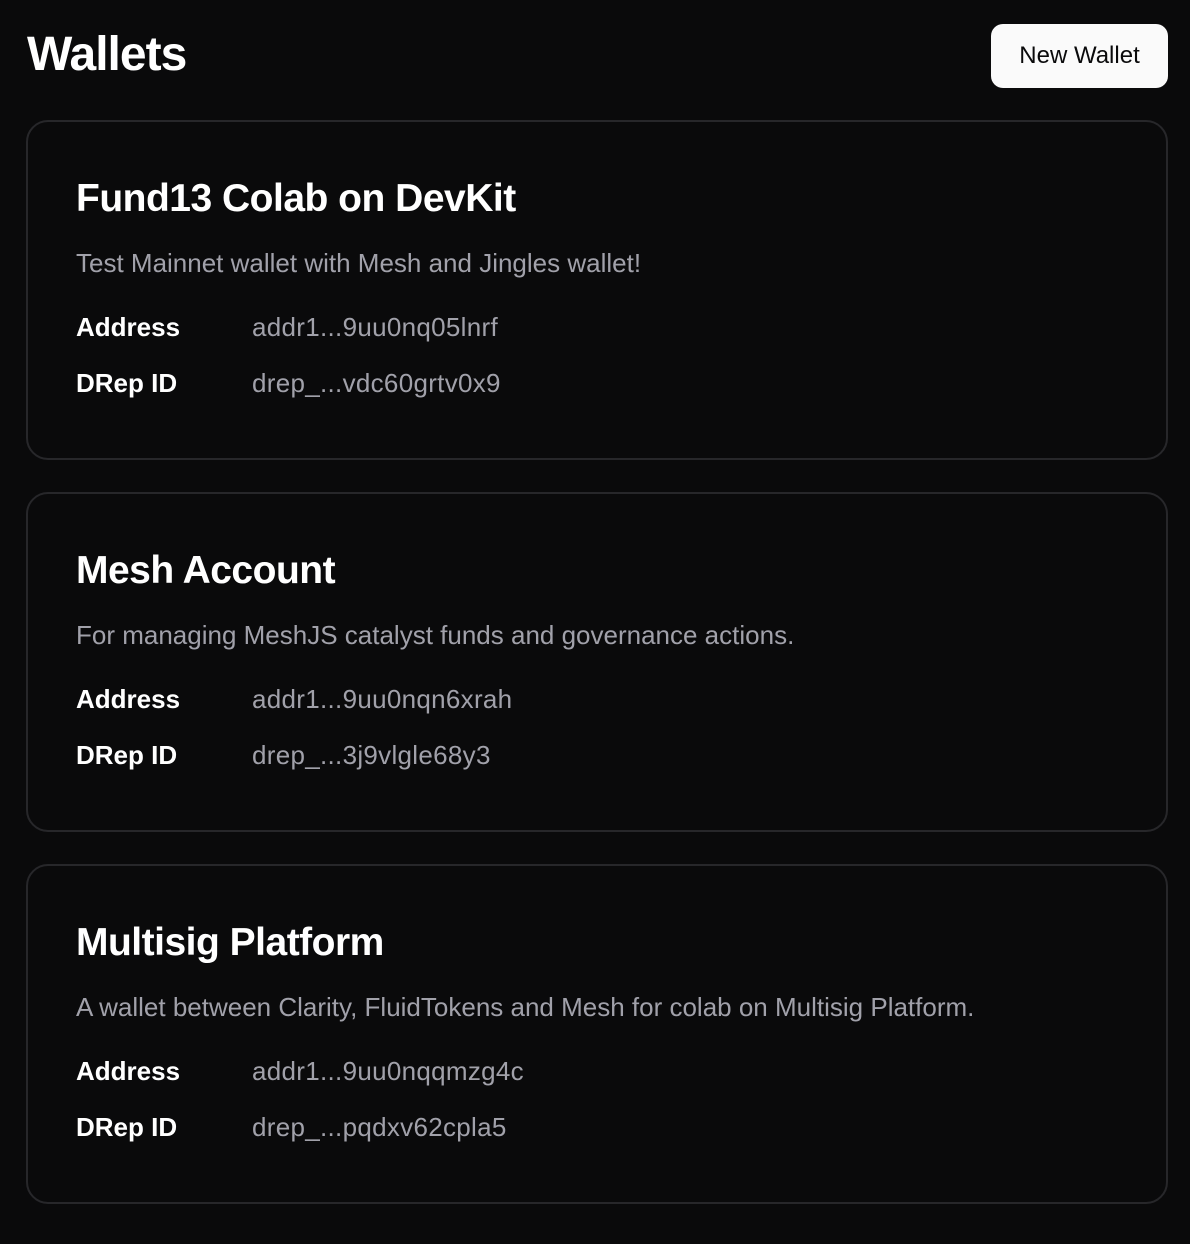 Image resolution: width=1190 pixels, height=1244 pixels. Describe the element at coordinates (388, 1071) in the screenshot. I see `address-value: addr1...9uu0nqqmzg4c` at that location.